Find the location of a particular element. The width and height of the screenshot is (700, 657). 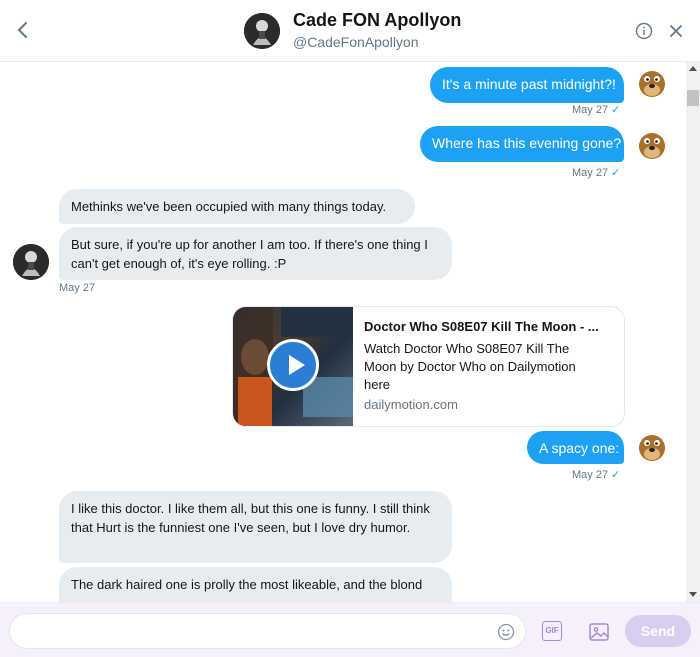

message-composer: GIF Send is located at coordinates (350, 629).